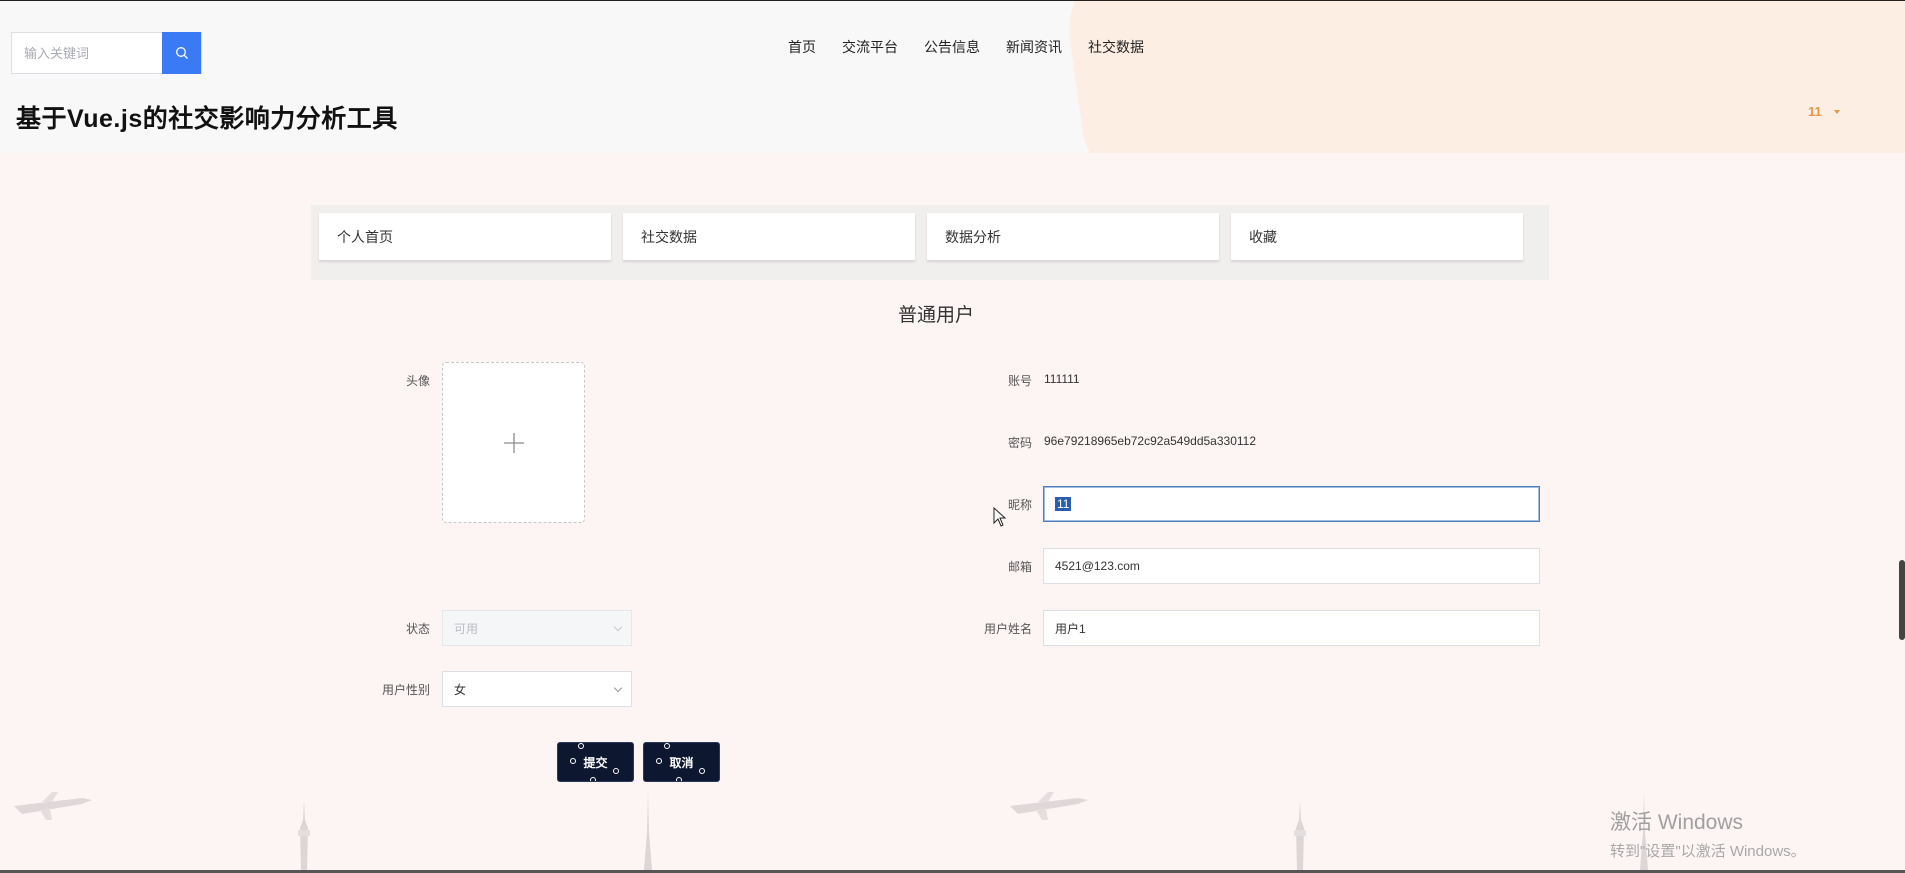 The width and height of the screenshot is (1905, 873). What do you see at coordinates (1034, 47) in the screenshot?
I see `nav-item-news: 新闻资讯` at bounding box center [1034, 47].